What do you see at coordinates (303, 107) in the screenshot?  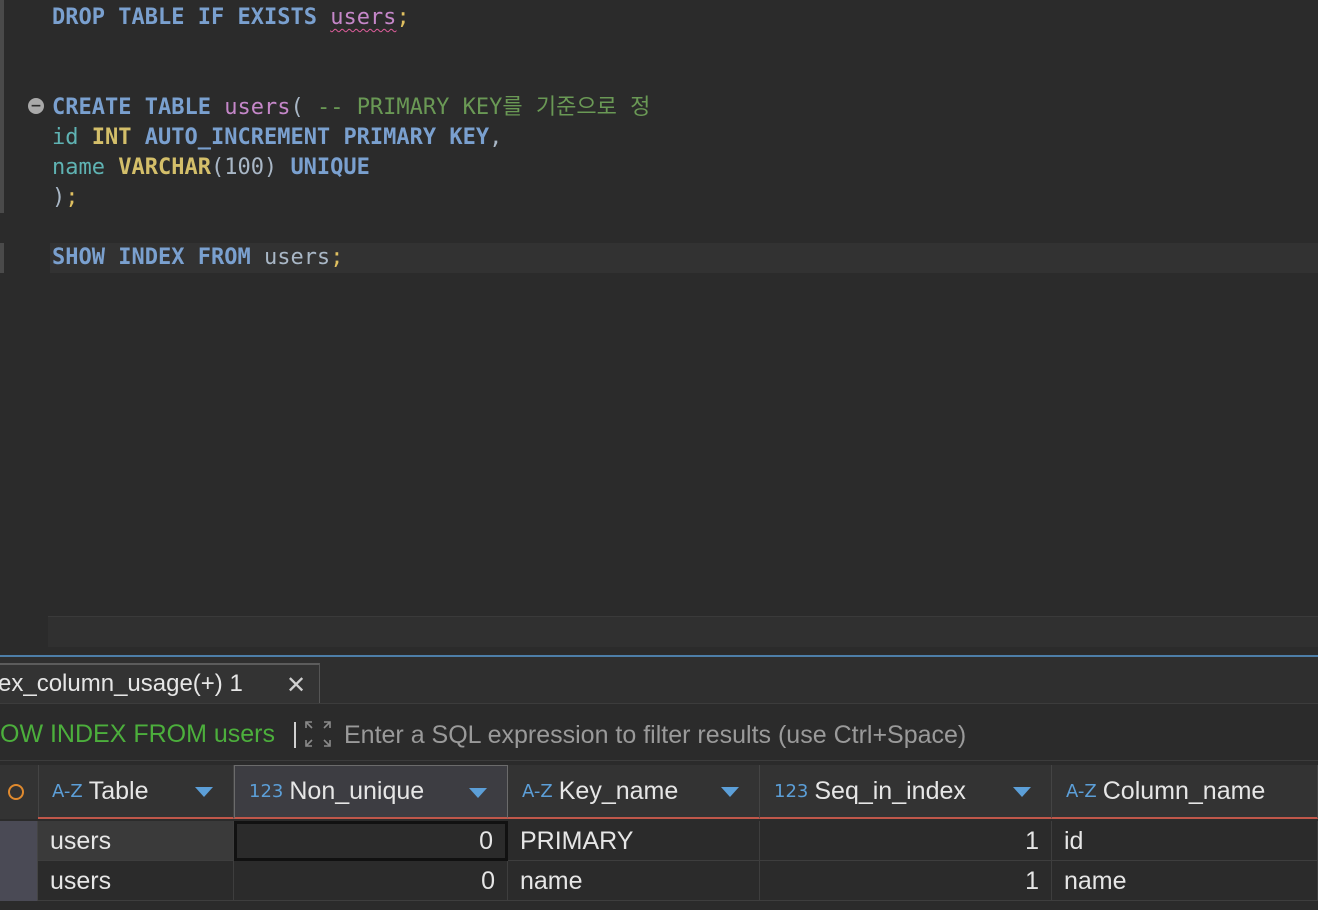 I see `paren: (` at bounding box center [303, 107].